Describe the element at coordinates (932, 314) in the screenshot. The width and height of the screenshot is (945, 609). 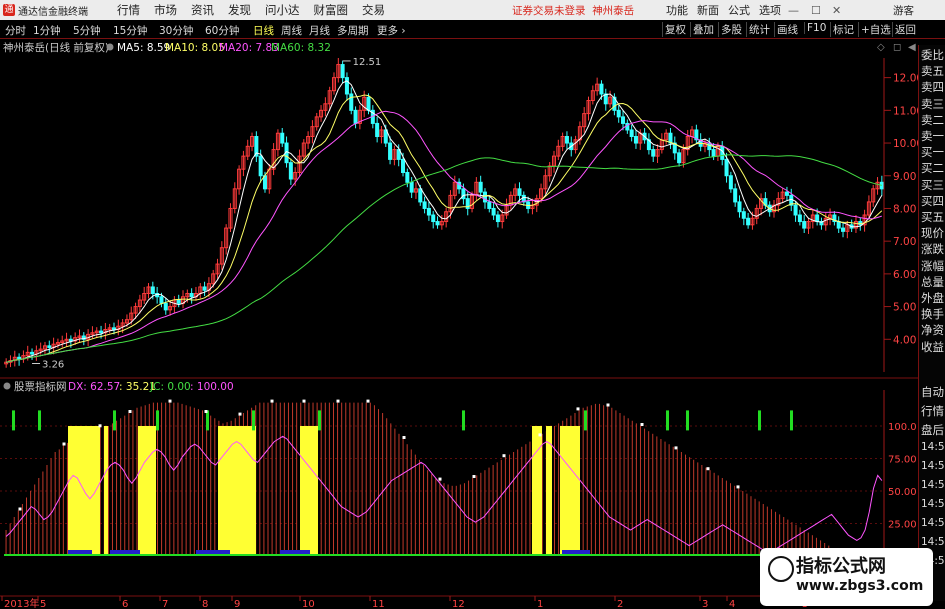
I see `side-tab-16: 换手` at that location.